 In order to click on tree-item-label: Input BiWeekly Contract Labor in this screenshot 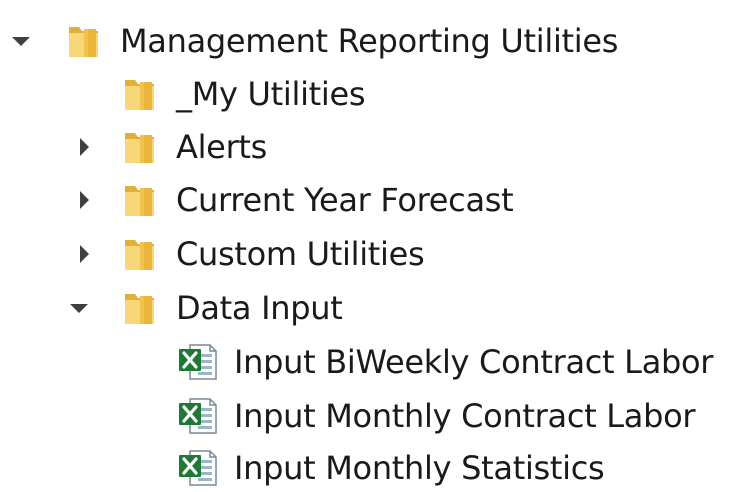, I will do `click(474, 362)`.